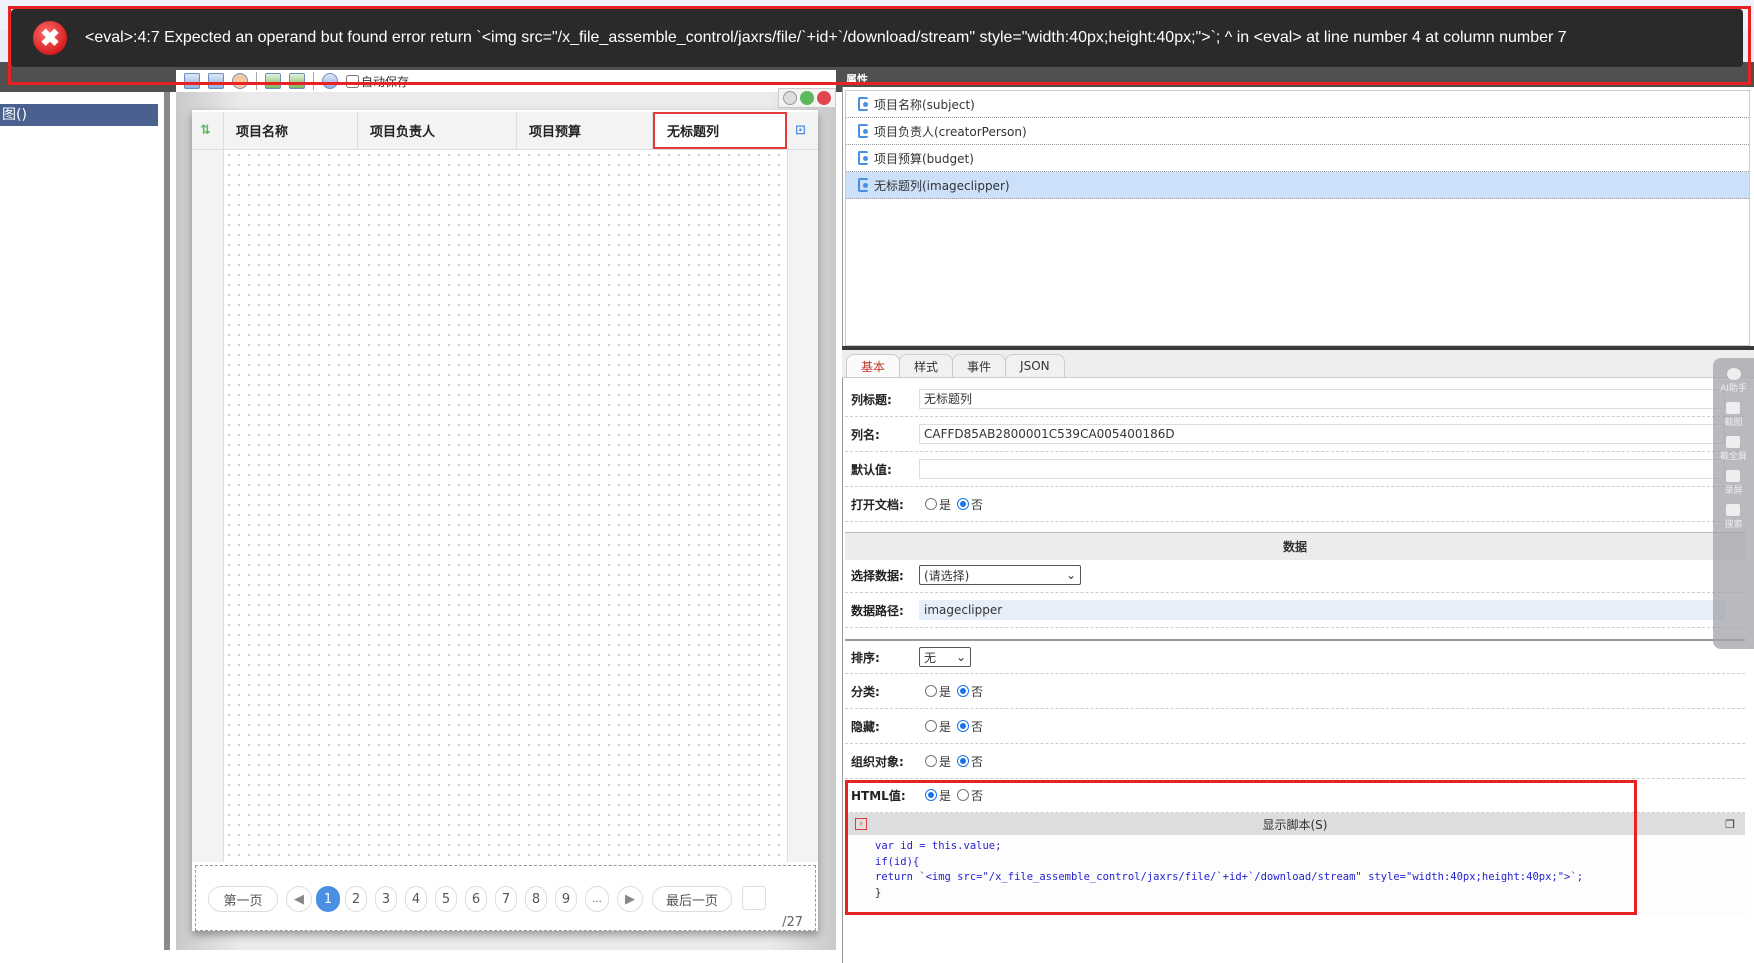 The height and width of the screenshot is (963, 1754). Describe the element at coordinates (878, 892) in the screenshot. I see `code-line: }` at that location.